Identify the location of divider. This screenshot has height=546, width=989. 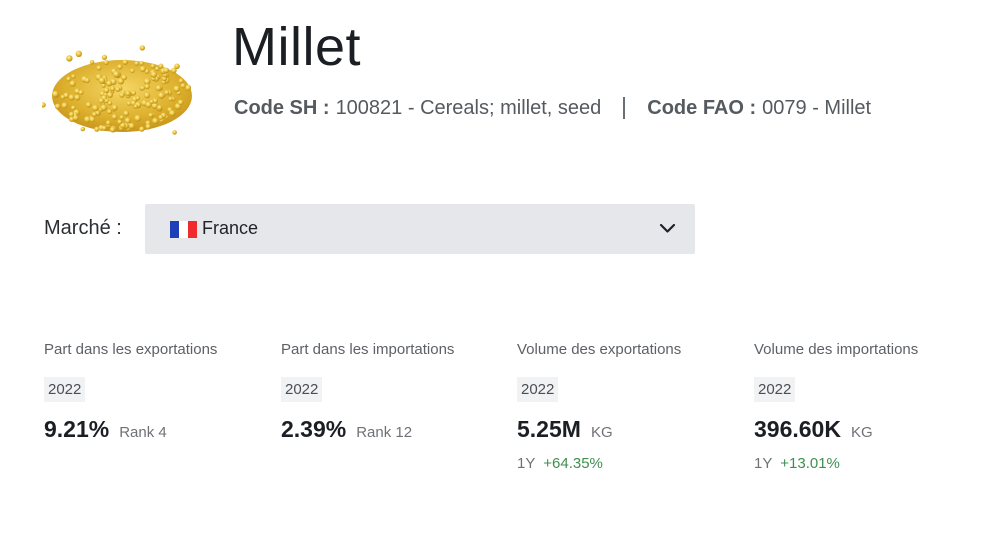
(624, 108).